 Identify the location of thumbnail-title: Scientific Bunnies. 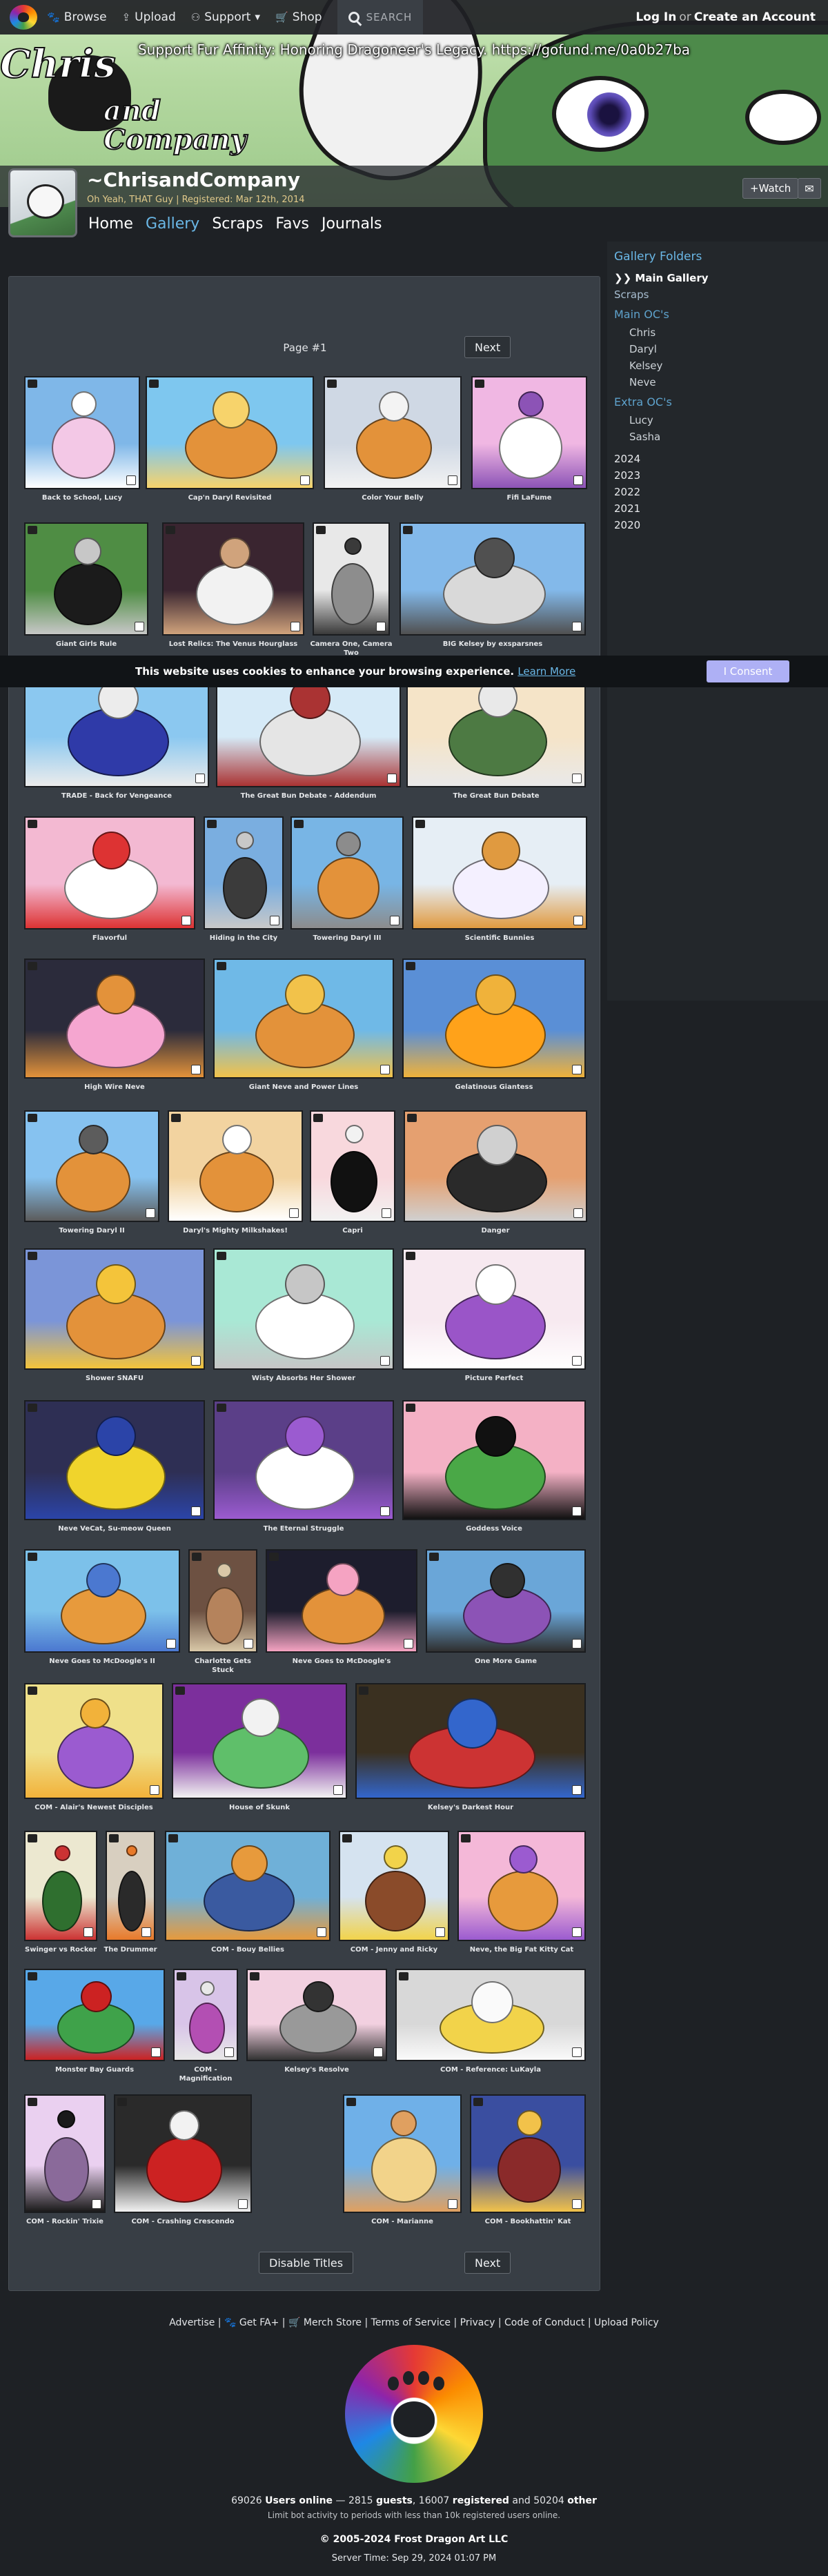
(499, 938).